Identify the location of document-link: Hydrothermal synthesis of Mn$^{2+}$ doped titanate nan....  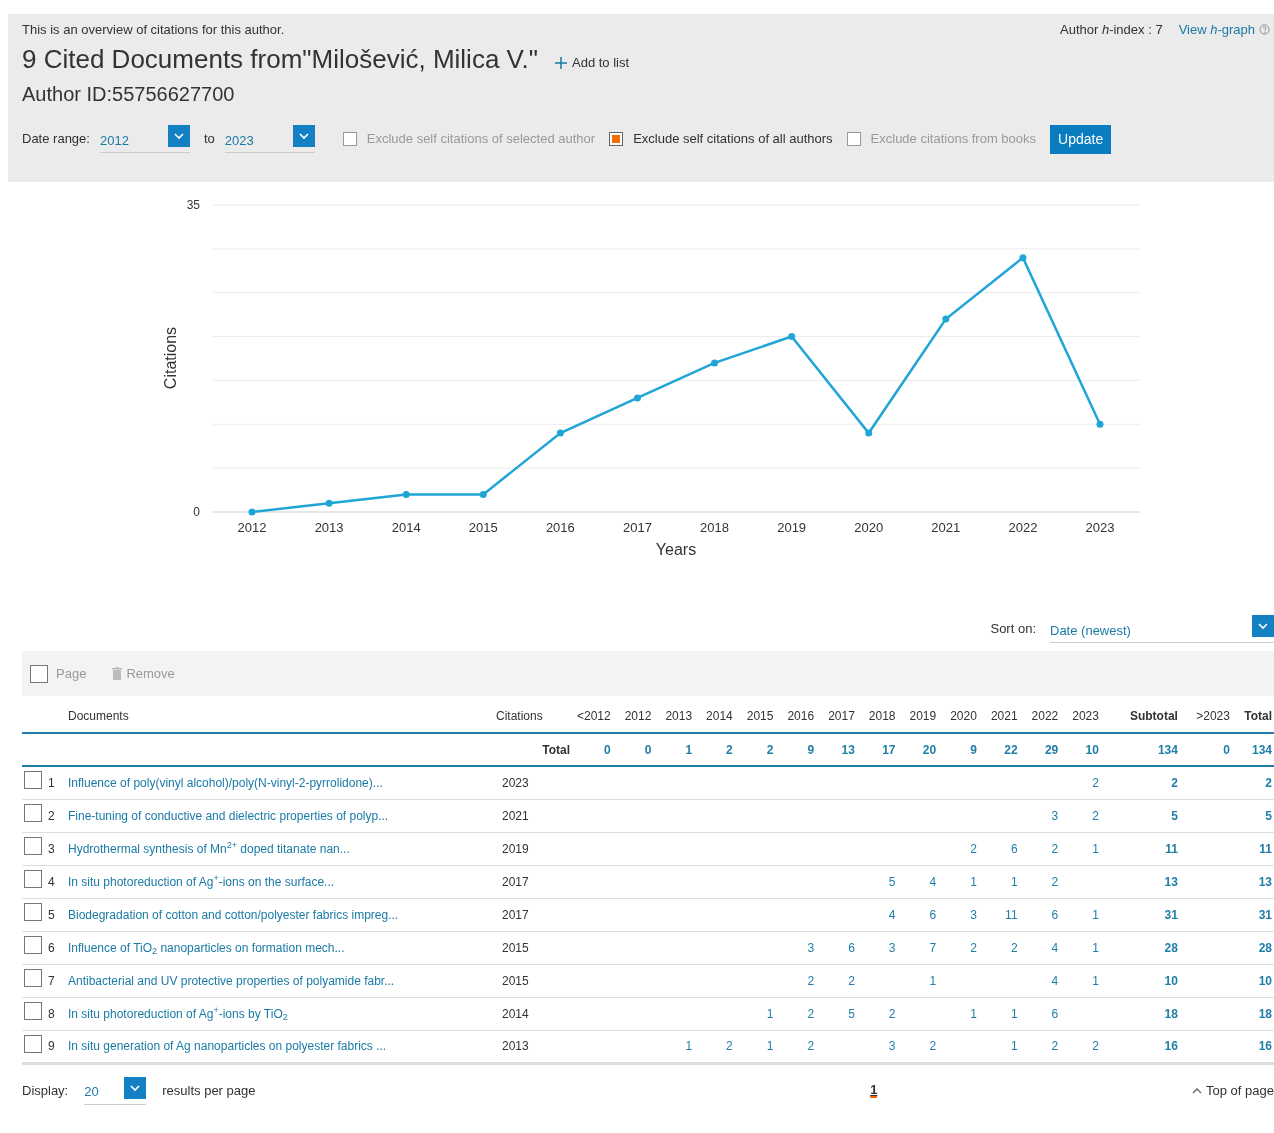
(209, 848).